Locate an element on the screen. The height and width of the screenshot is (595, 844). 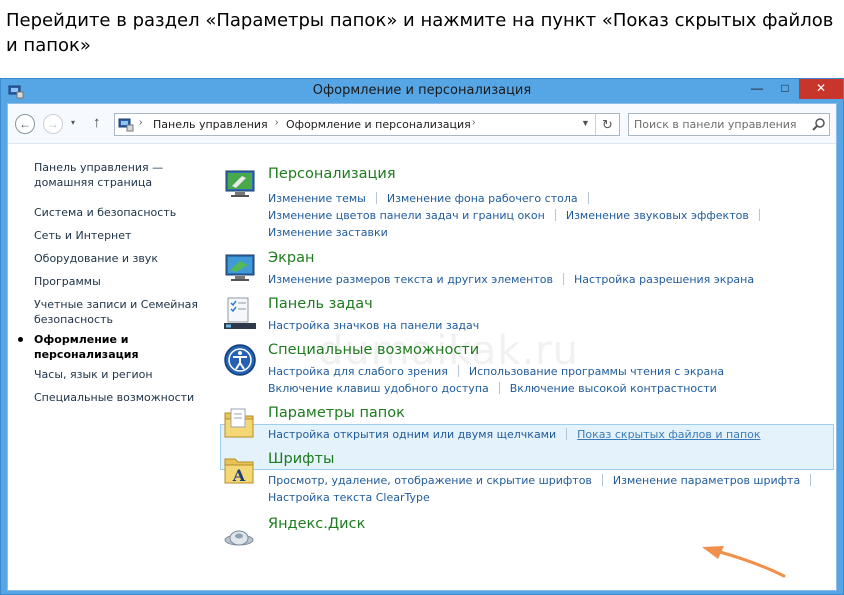
link-row: Настройка текста ClearType is located at coordinates (349, 496).